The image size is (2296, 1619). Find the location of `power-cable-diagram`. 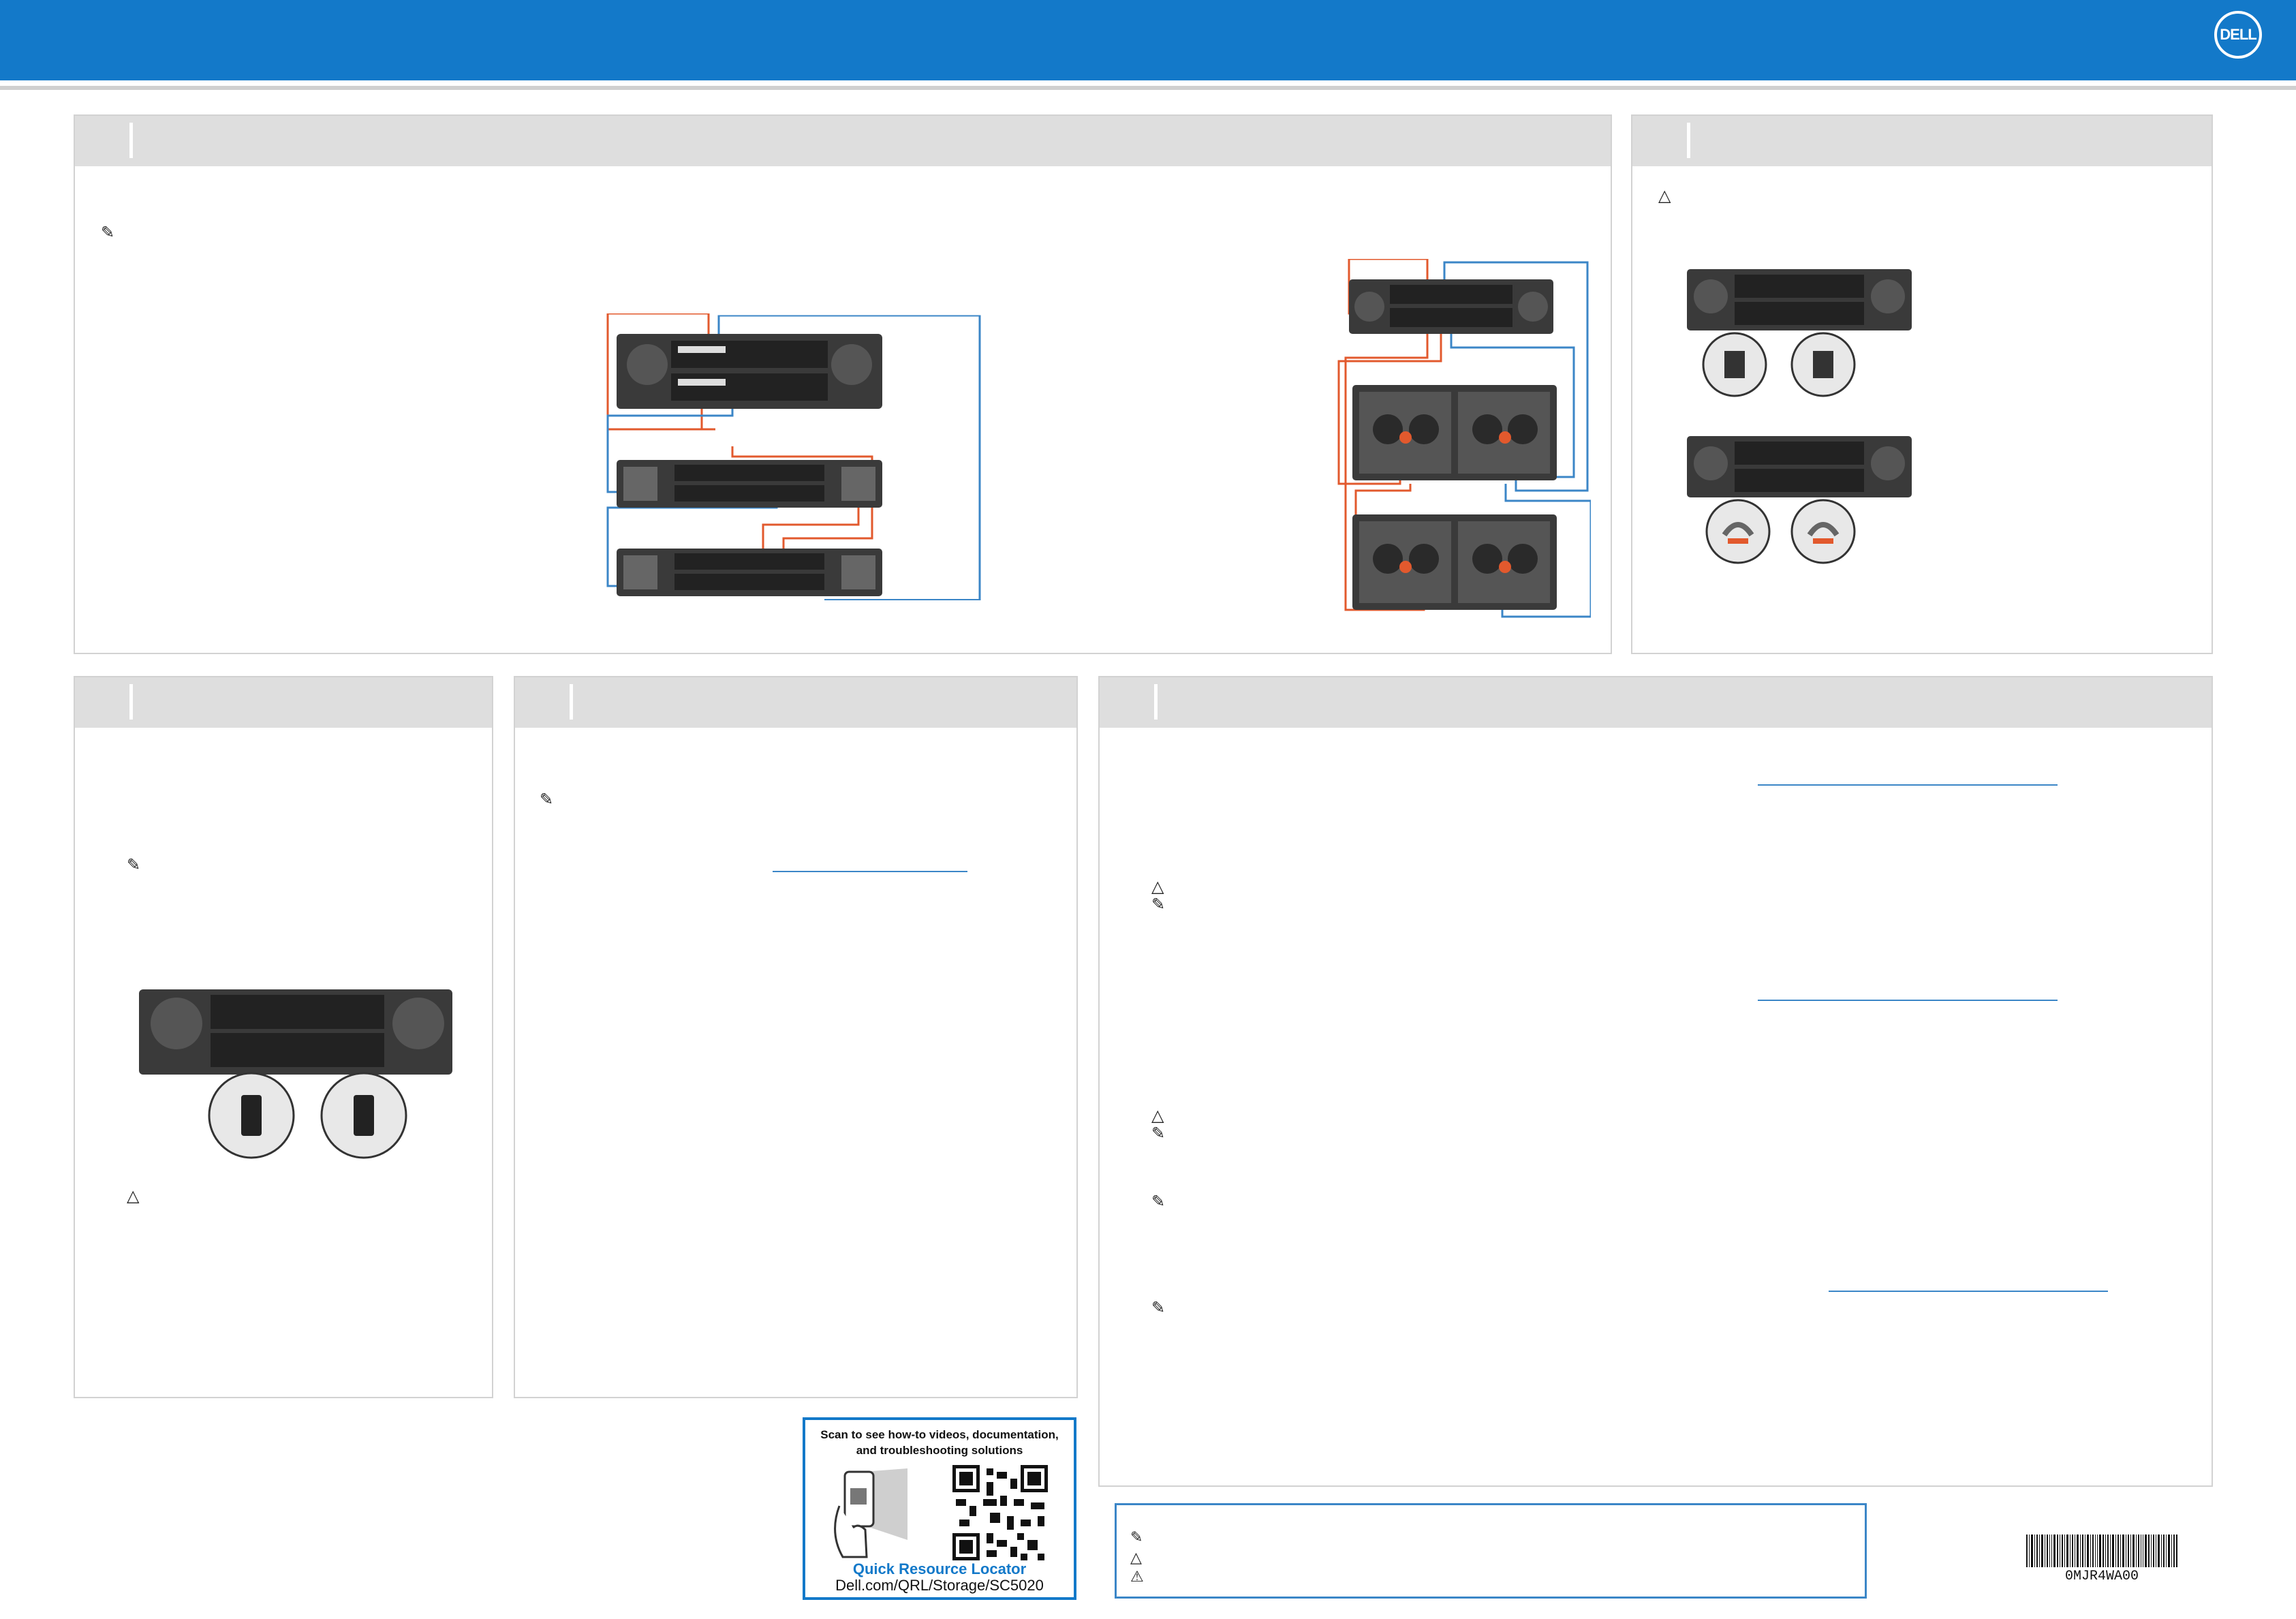

power-cable-diagram is located at coordinates (1800, 417).